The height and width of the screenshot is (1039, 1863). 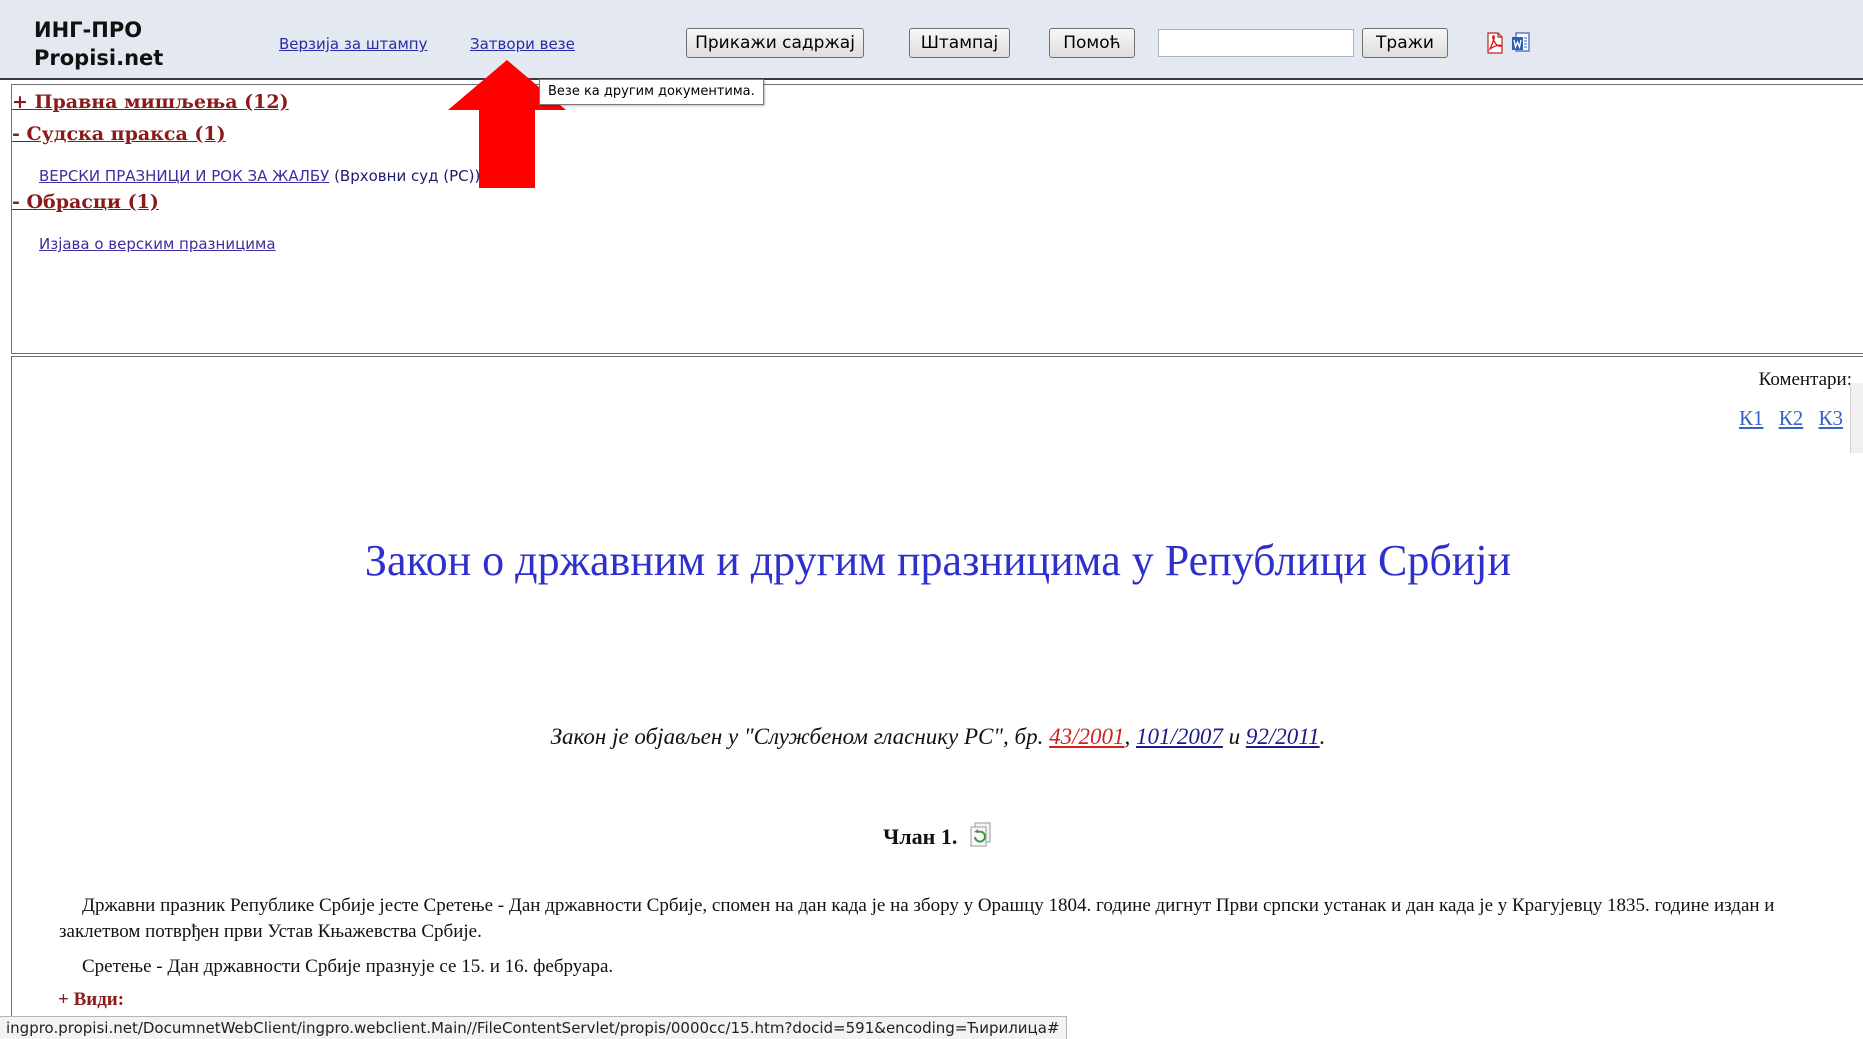 I want to click on section-legal-opinions: + Правна мишљења (12), so click(x=150, y=102).